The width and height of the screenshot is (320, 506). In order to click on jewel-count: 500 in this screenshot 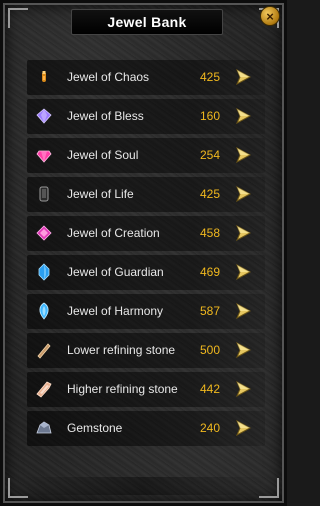, I will do `click(209, 350)`.